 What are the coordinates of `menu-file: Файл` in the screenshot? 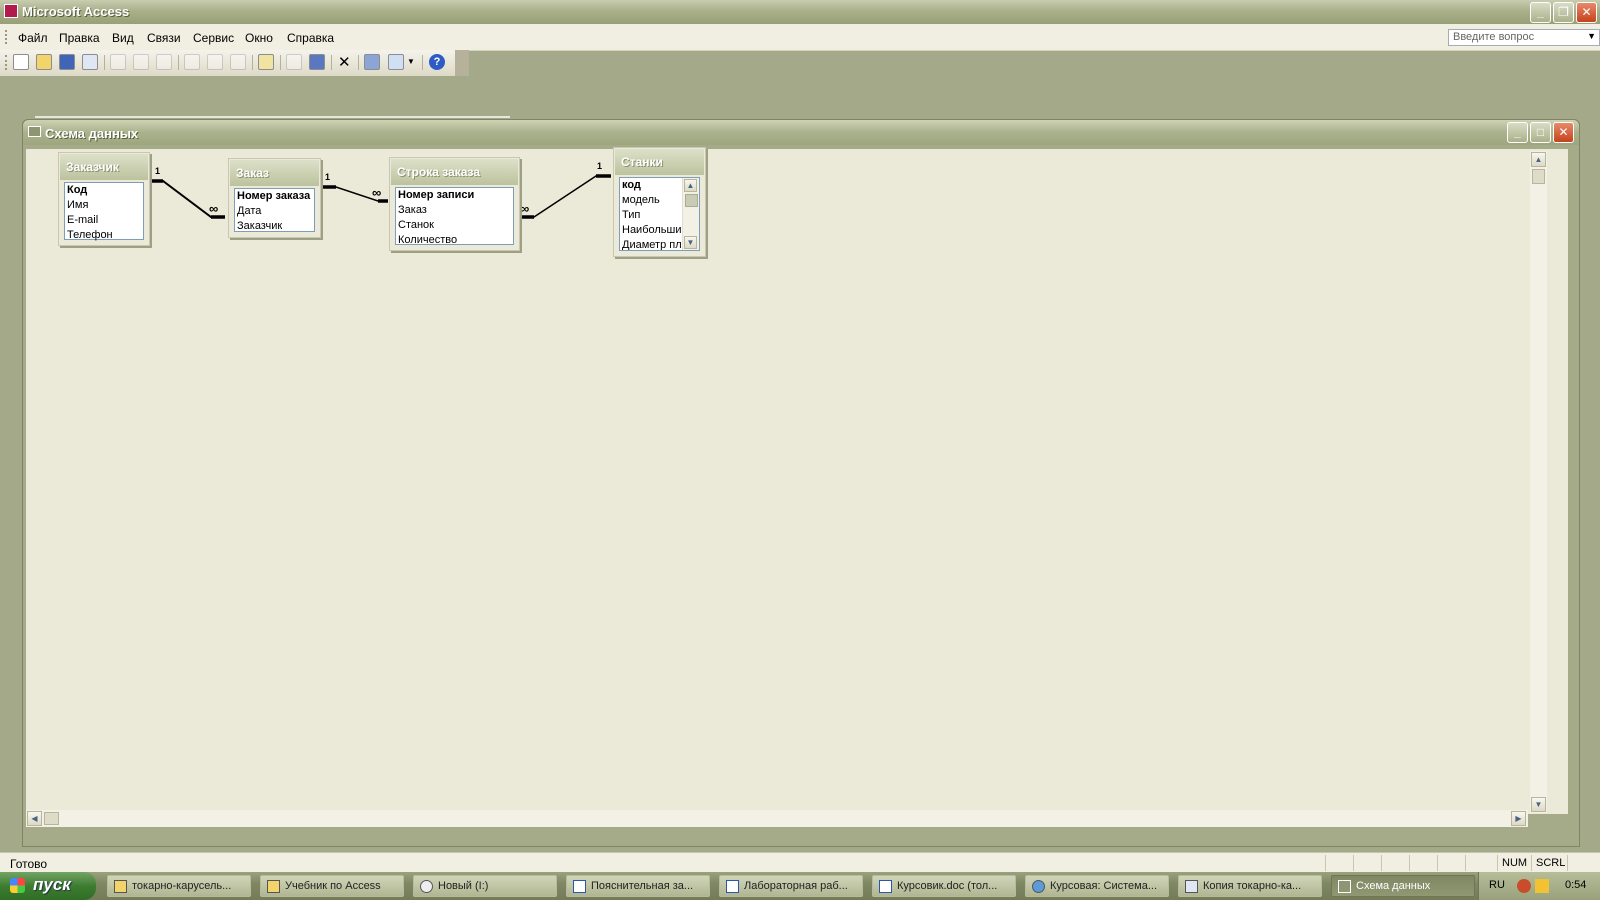 It's located at (33, 38).